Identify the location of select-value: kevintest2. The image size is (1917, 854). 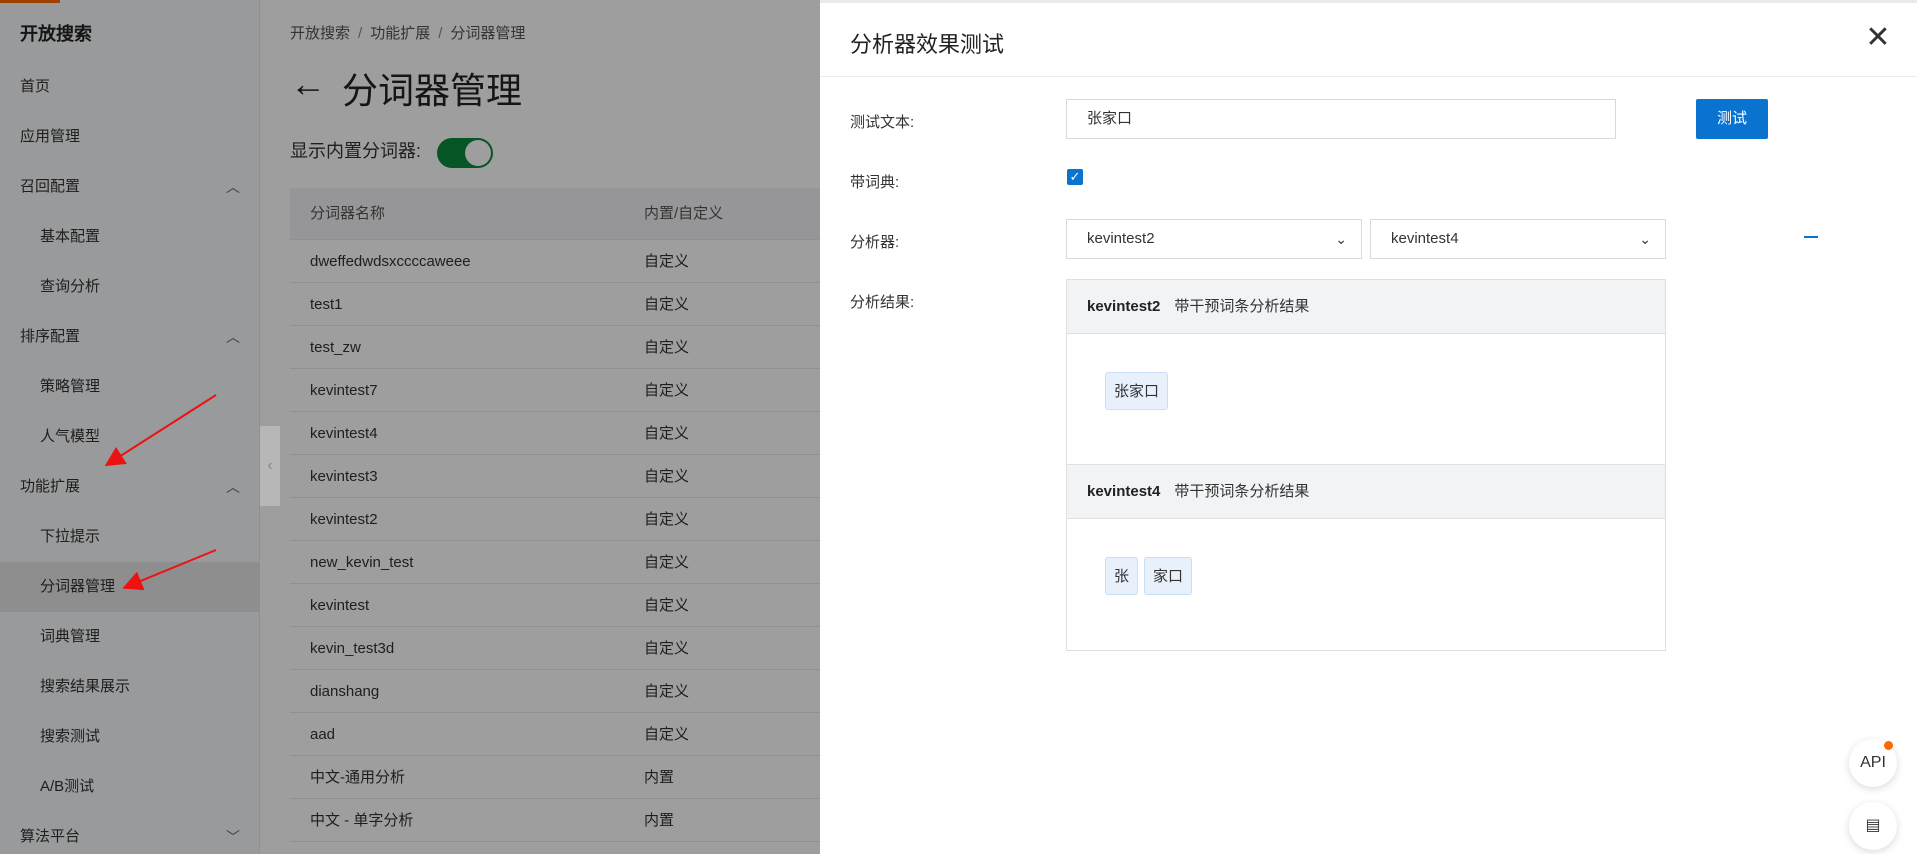
(1121, 238).